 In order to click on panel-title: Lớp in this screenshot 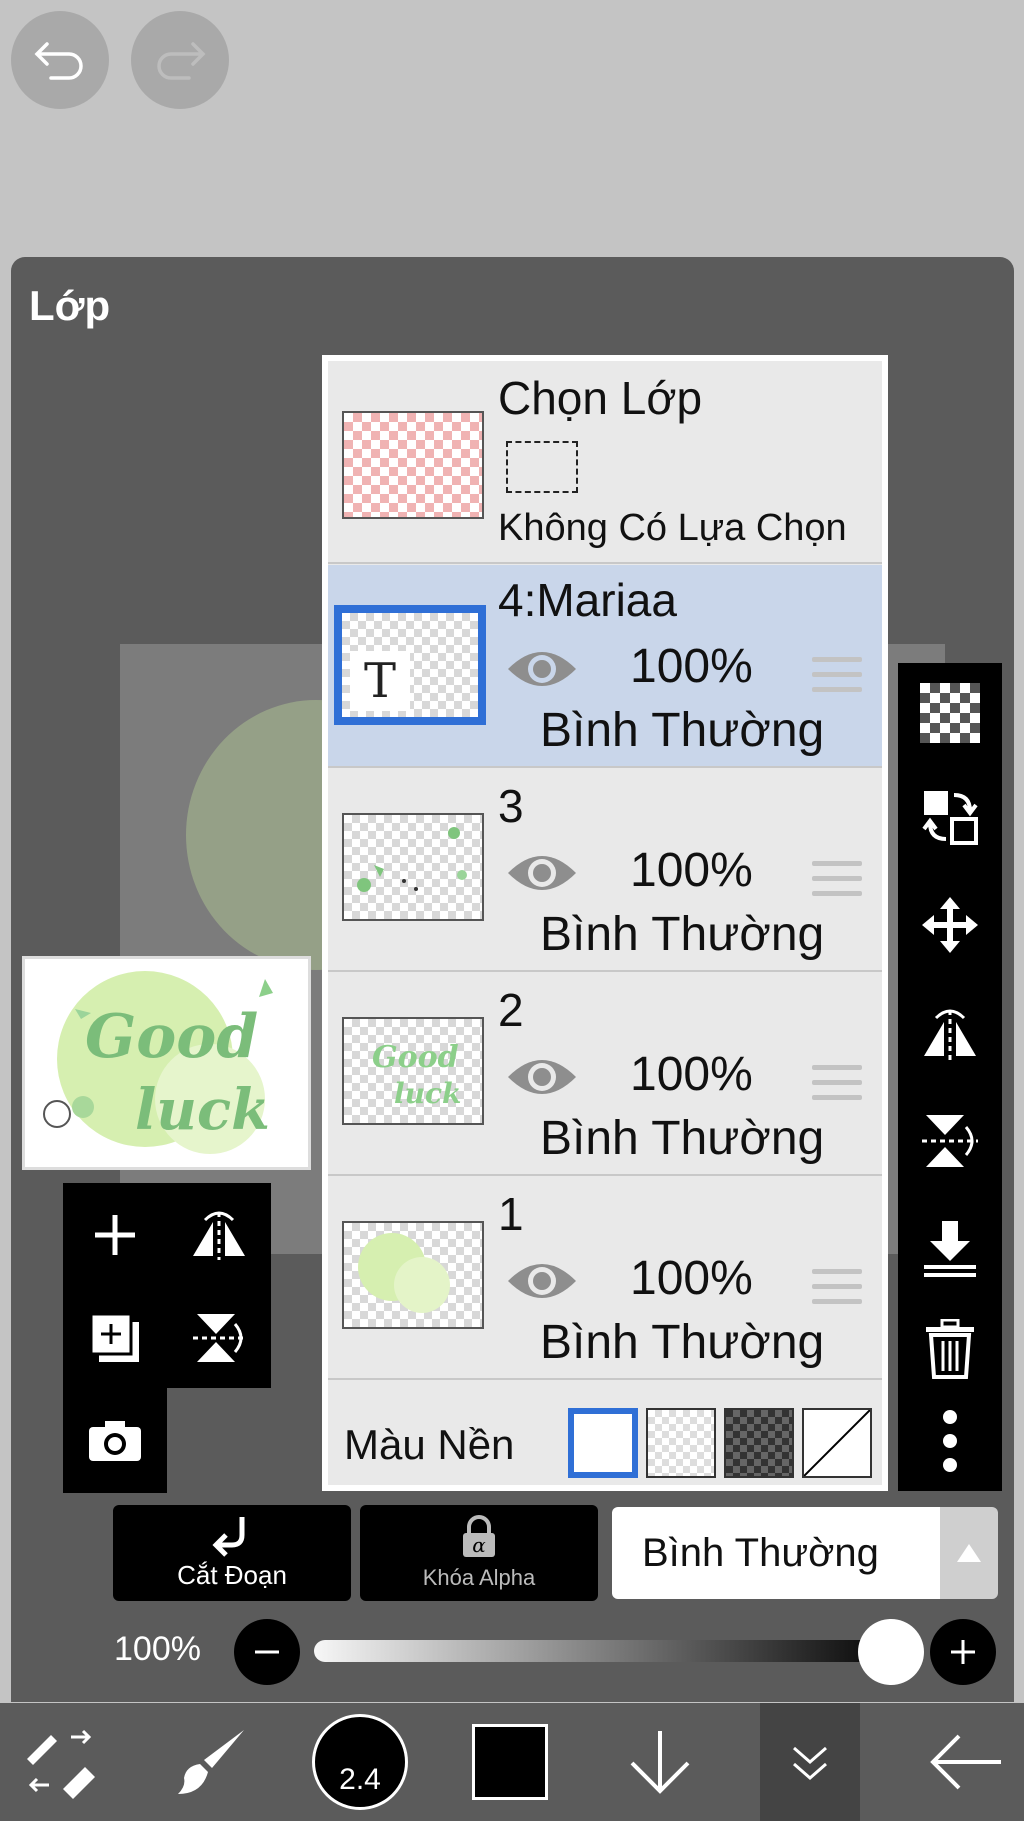, I will do `click(70, 305)`.